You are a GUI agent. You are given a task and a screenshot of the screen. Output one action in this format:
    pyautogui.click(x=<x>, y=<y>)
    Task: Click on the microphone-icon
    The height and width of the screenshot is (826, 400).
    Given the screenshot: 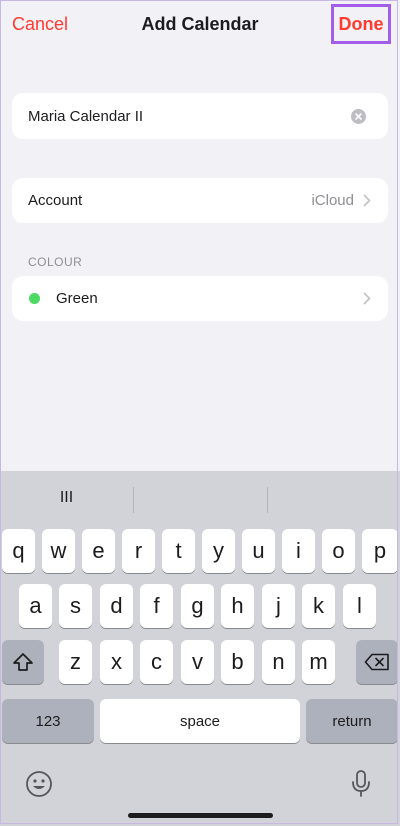 What is the action you would take?
    pyautogui.click(x=361, y=784)
    